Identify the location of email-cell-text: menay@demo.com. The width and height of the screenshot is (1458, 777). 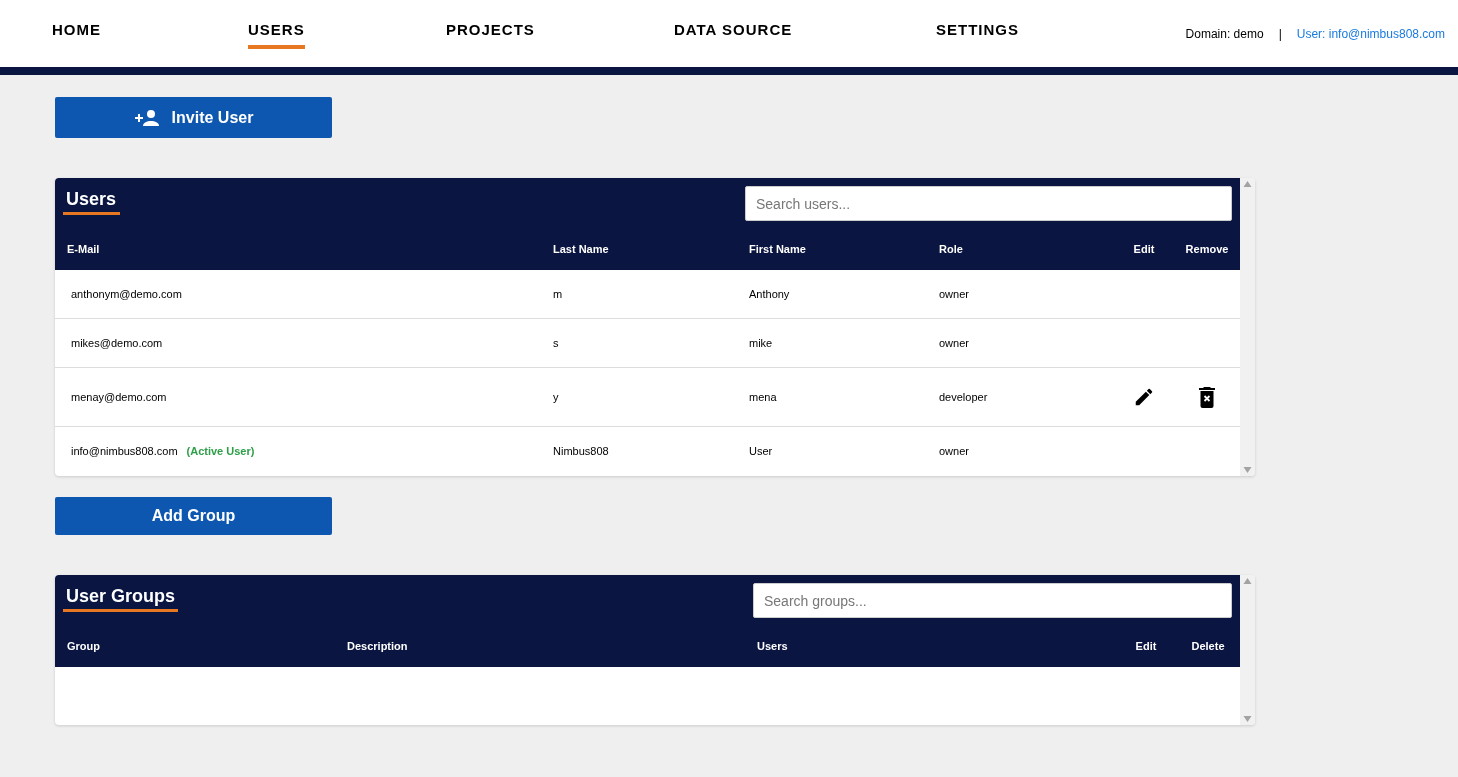
(119, 397).